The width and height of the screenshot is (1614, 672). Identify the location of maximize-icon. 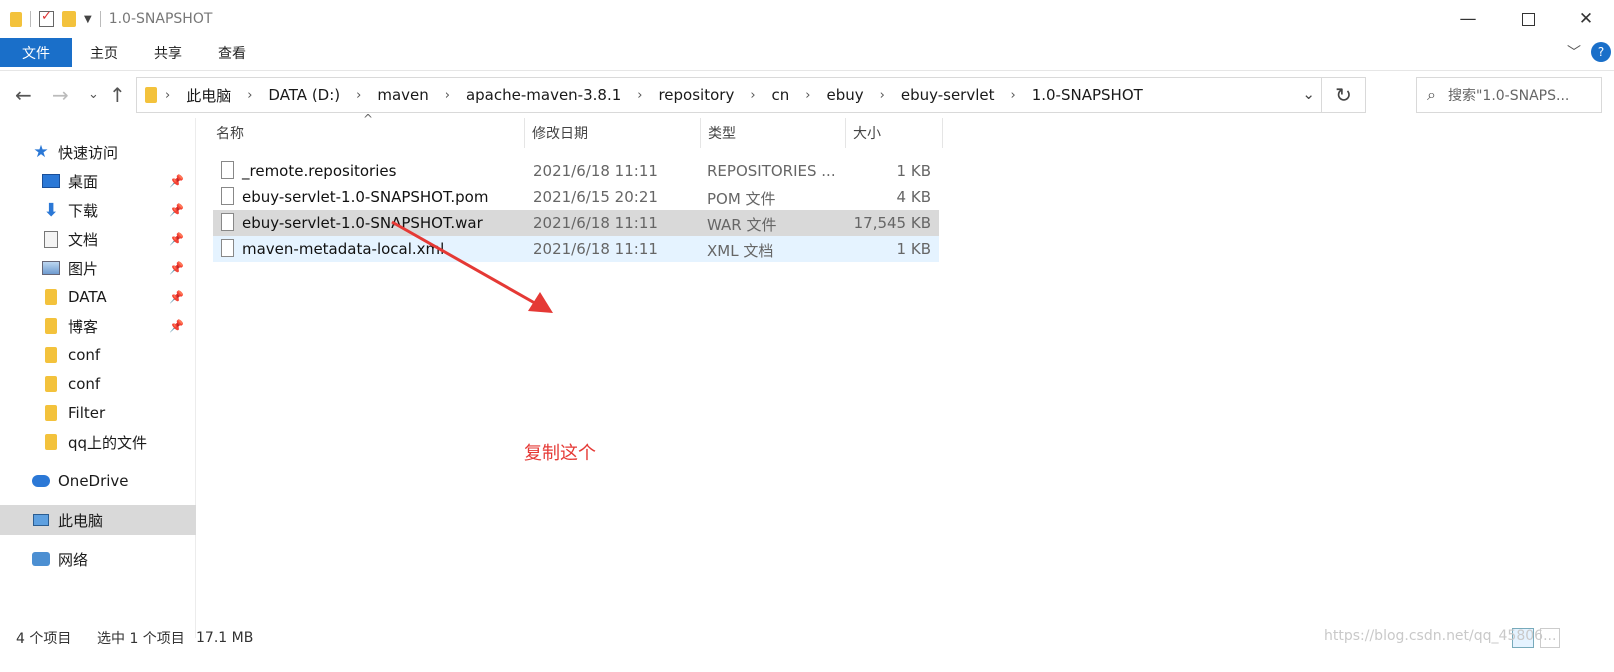
(1528, 19).